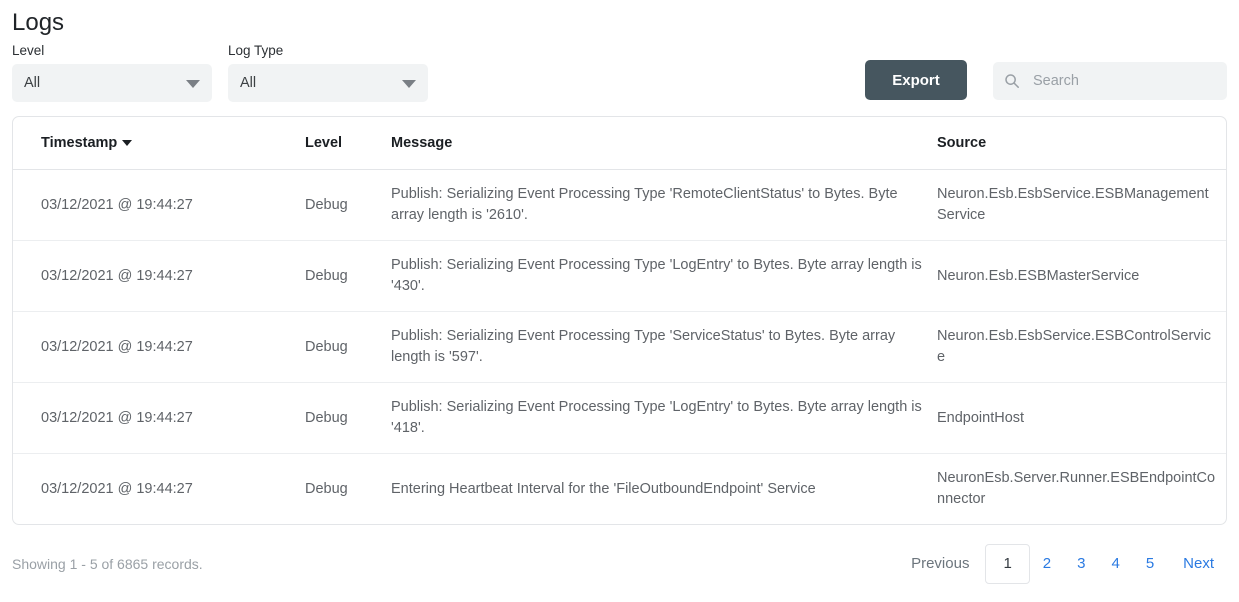 The width and height of the screenshot is (1239, 602). I want to click on log-type-filter-label: Log Type, so click(256, 50).